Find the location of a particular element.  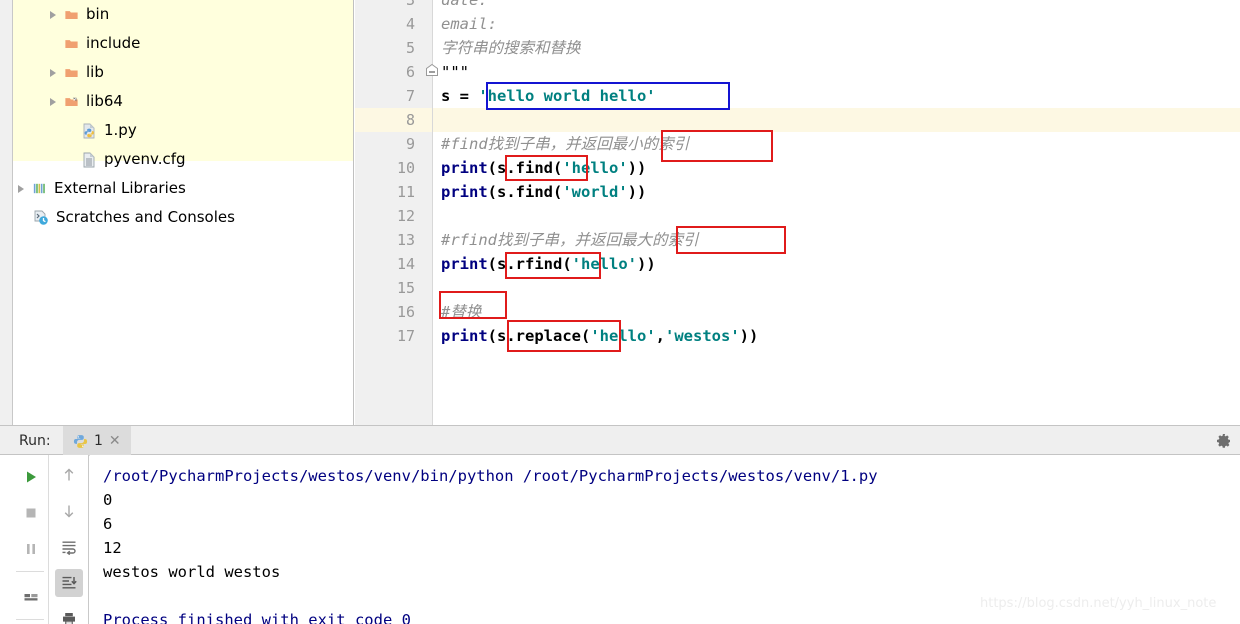

code-line-14: print(s.rfind('hello')) is located at coordinates (548, 264).